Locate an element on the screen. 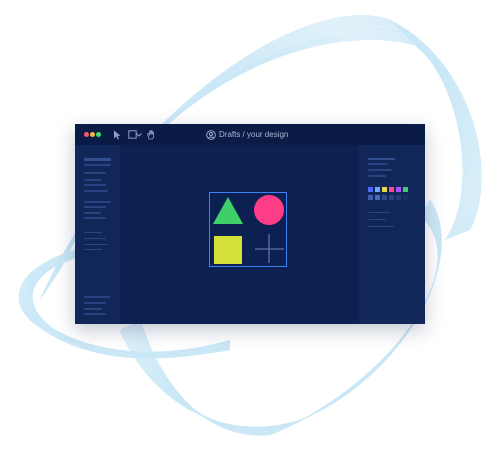 The width and height of the screenshot is (500, 449). title-bar: Drafts / your design is located at coordinates (250, 134).